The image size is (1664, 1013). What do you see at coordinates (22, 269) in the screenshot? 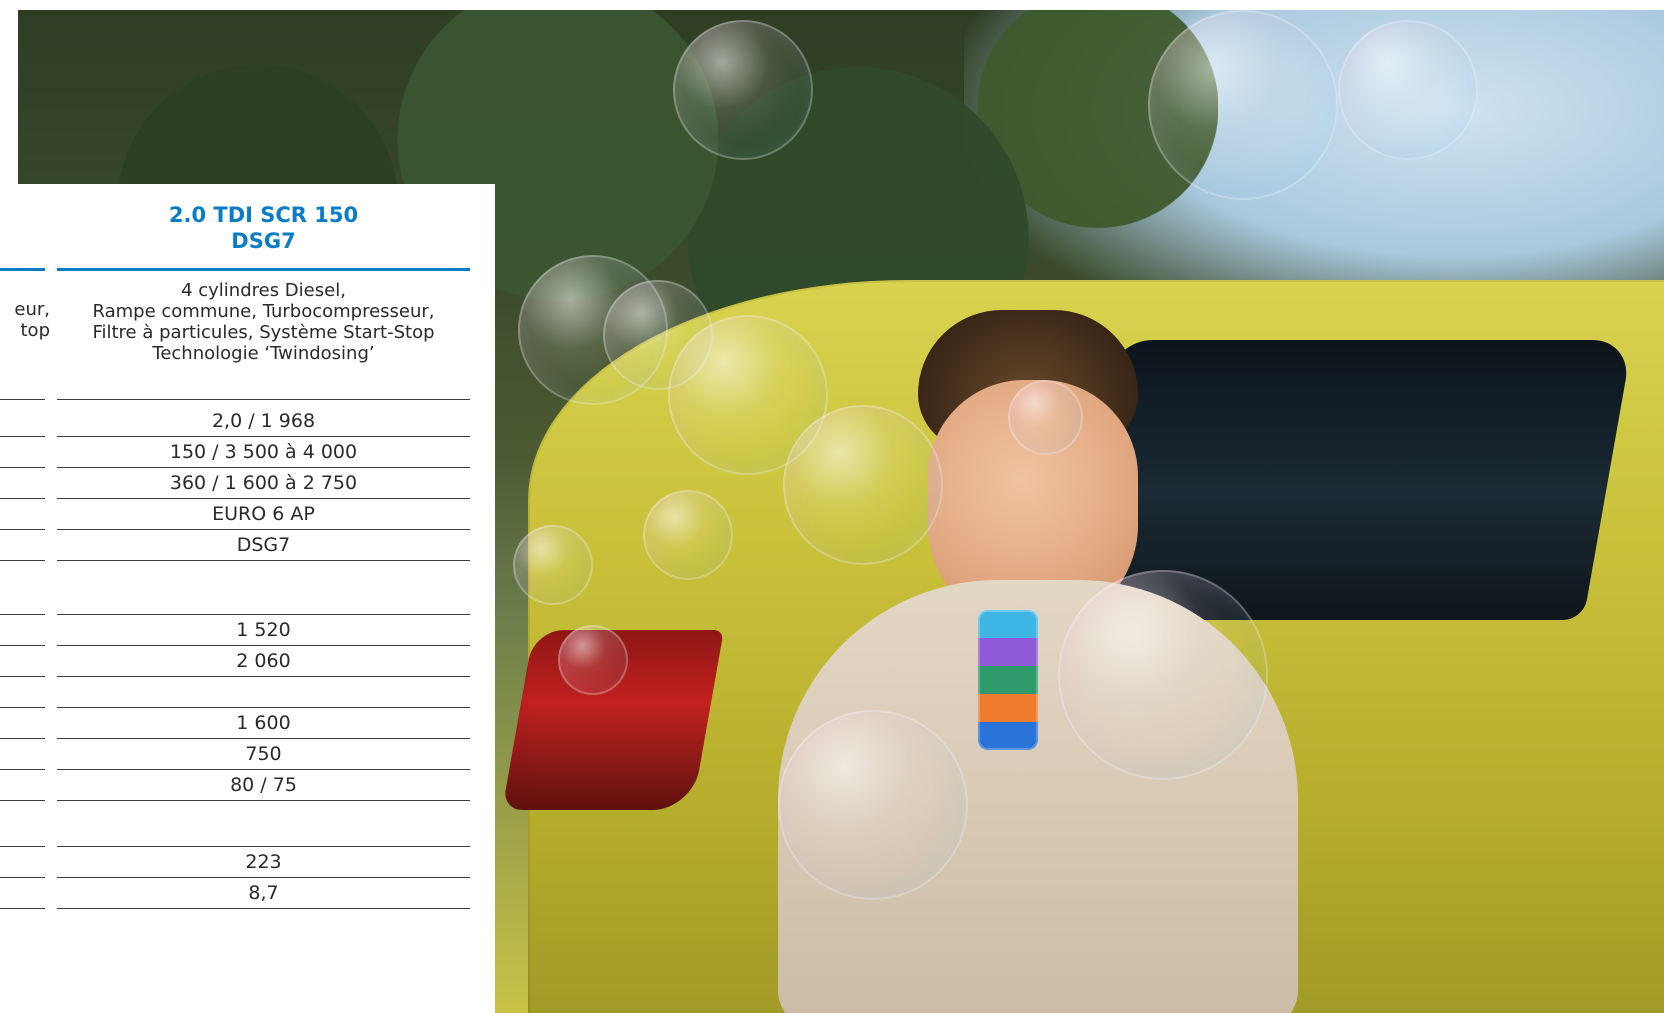
I see `left-header-rule` at bounding box center [22, 269].